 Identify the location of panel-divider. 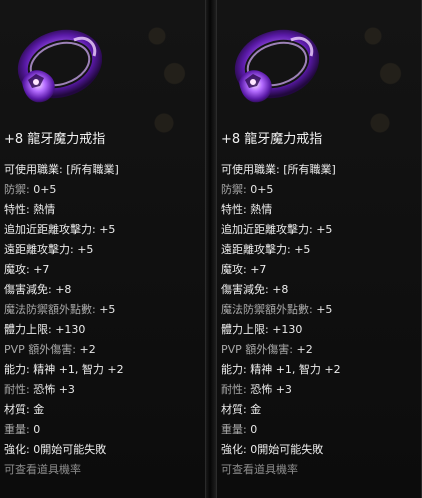
(211, 249).